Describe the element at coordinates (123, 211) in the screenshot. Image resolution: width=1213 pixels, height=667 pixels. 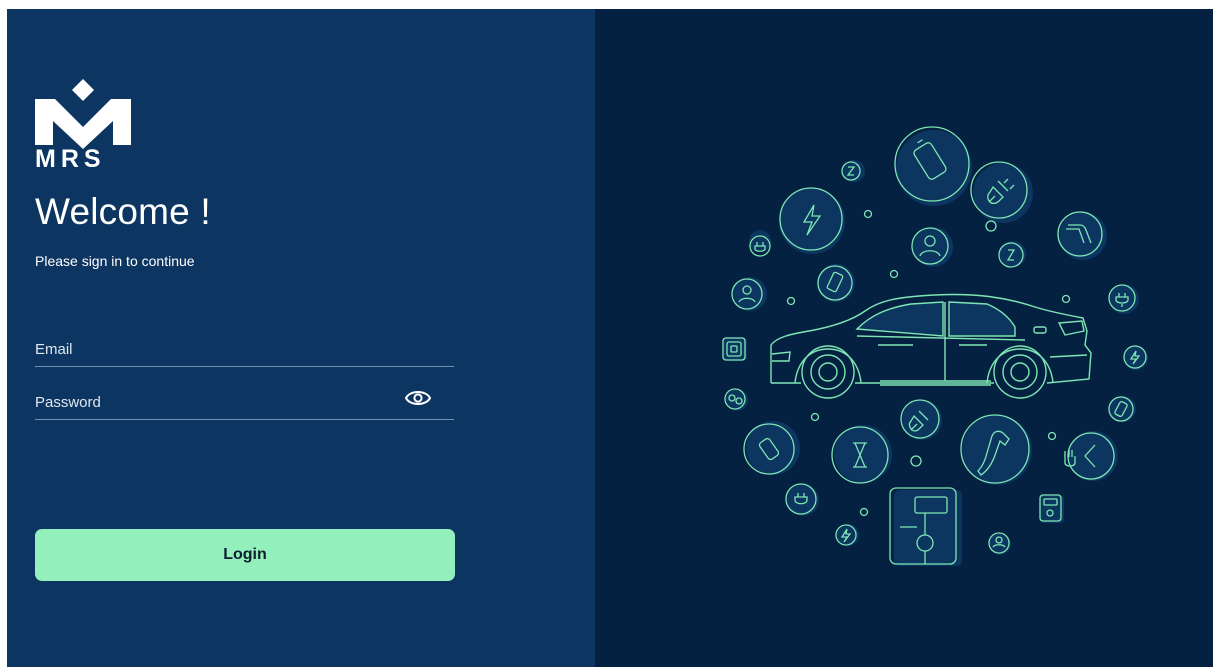
I see `welcome-heading: Welcome !` at that location.